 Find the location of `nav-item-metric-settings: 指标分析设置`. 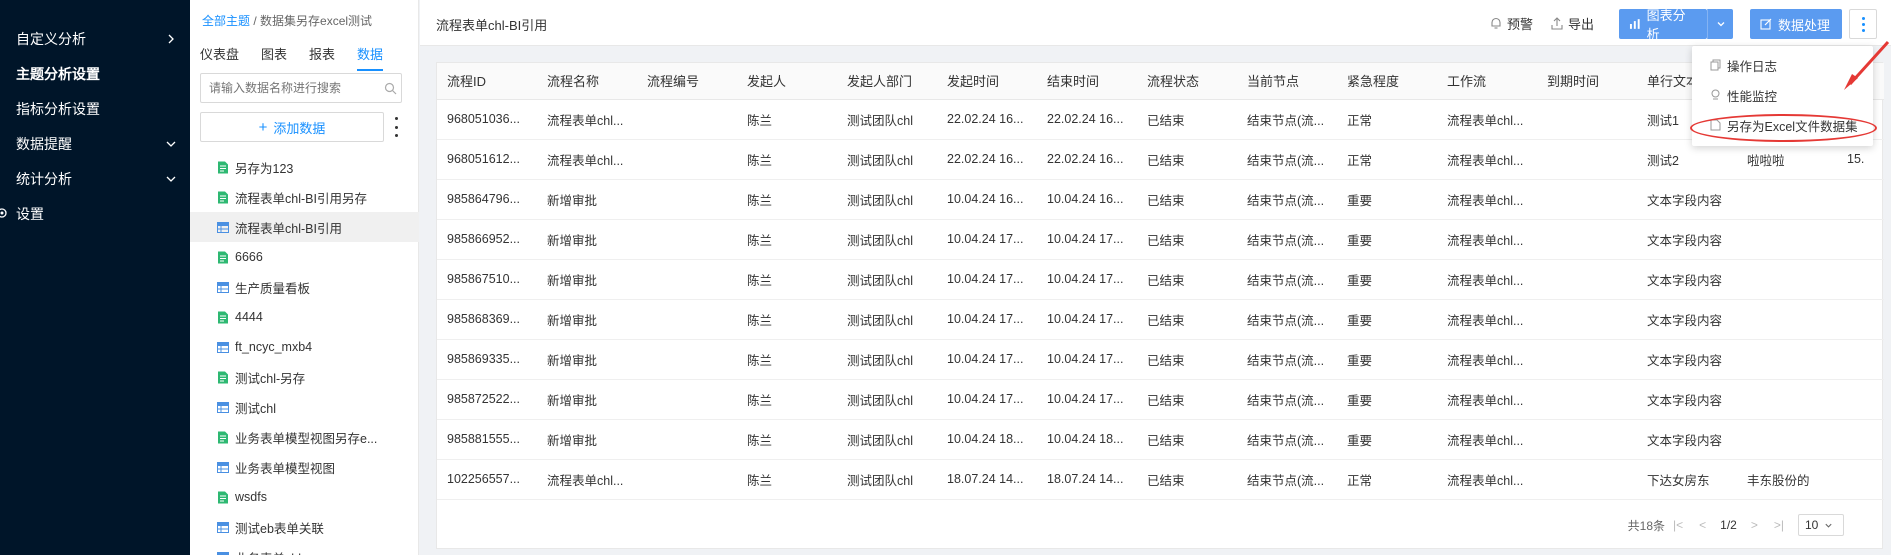

nav-item-metric-settings: 指标分析设置 is located at coordinates (95, 108).